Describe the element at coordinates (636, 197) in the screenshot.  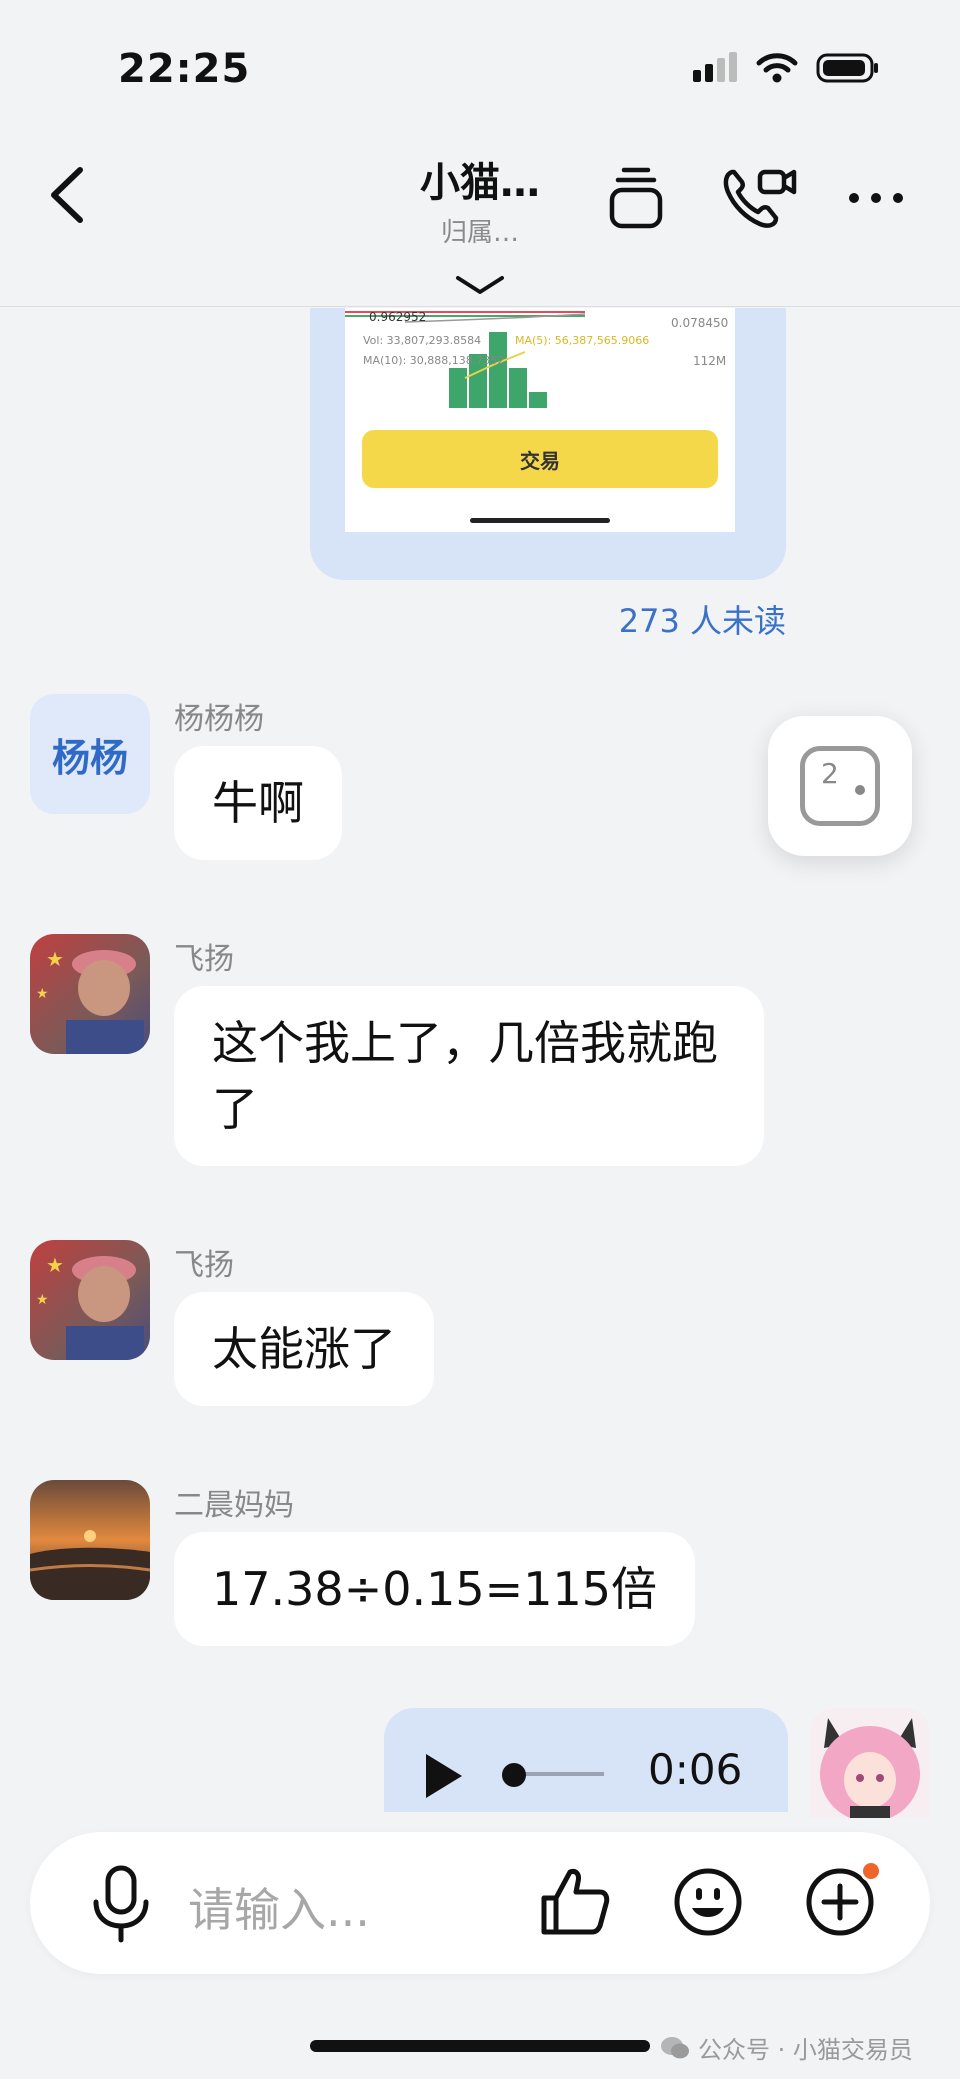
I see `layers-icon` at that location.